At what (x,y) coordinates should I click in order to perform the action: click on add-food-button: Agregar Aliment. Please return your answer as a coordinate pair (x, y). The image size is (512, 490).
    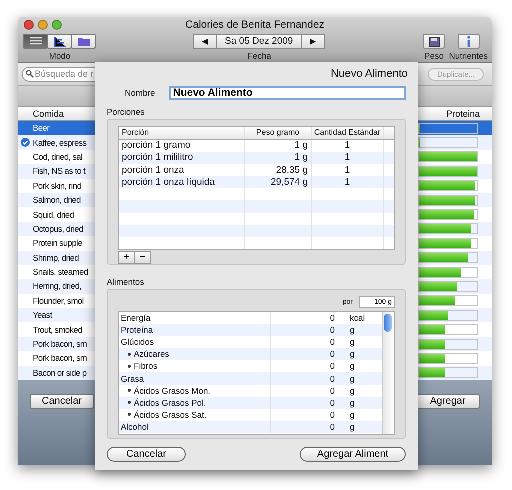
    Looking at the image, I should click on (353, 454).